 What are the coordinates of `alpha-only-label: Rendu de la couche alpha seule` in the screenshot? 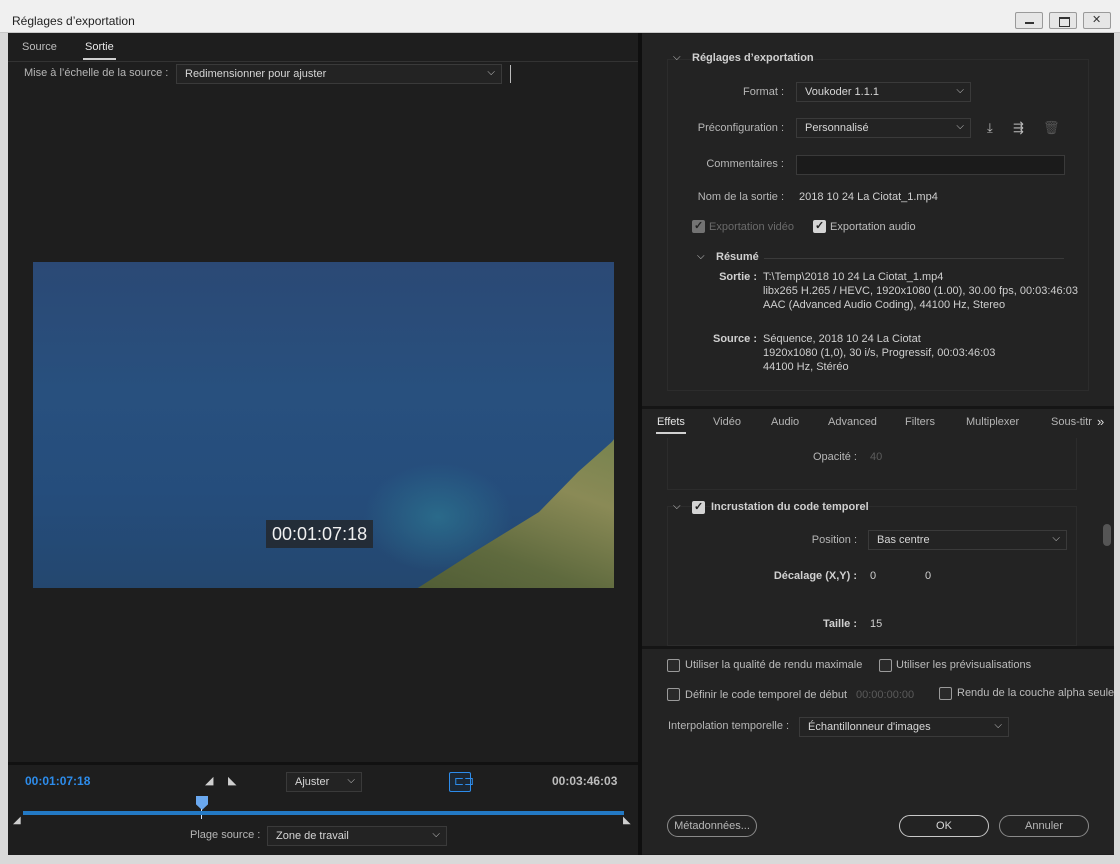 It's located at (1036, 693).